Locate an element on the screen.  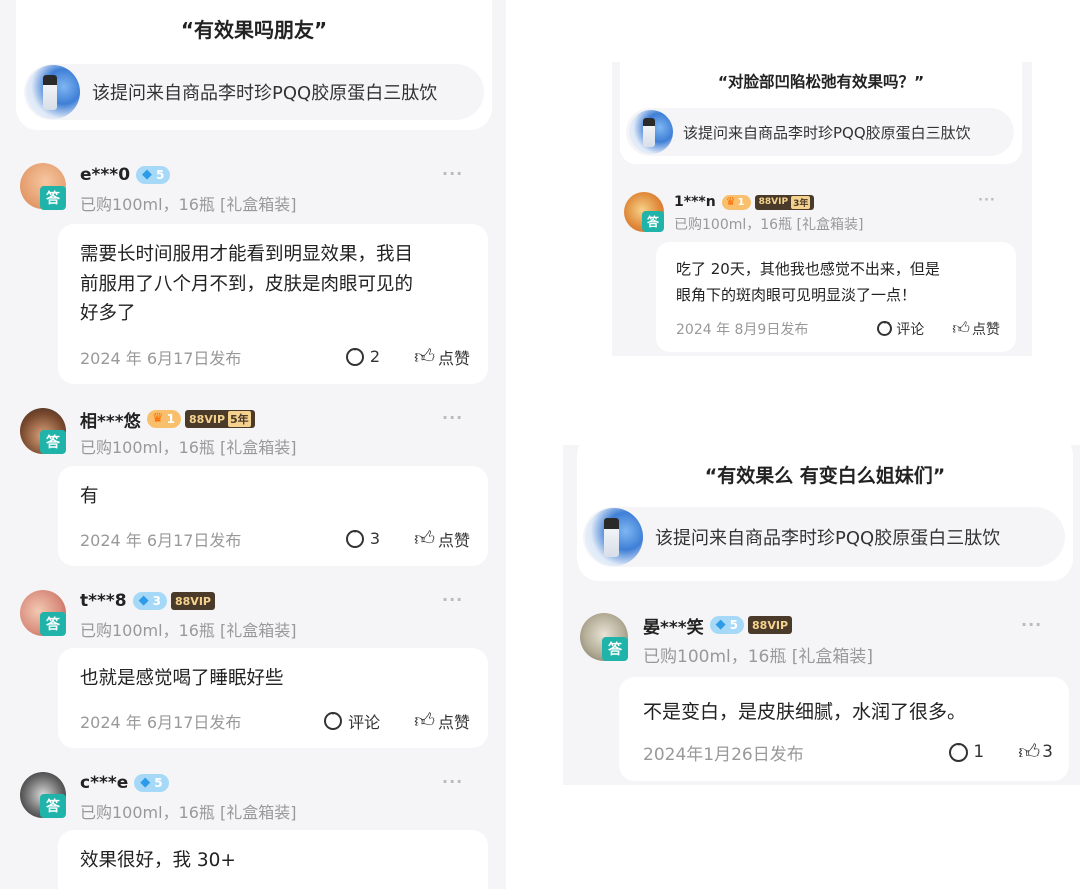
question-card: “对脸部凹陷松弛有效果吗？” 该提问来自商品李时珍PQQ胶原蛋白三肽饮 is located at coordinates (821, 113).